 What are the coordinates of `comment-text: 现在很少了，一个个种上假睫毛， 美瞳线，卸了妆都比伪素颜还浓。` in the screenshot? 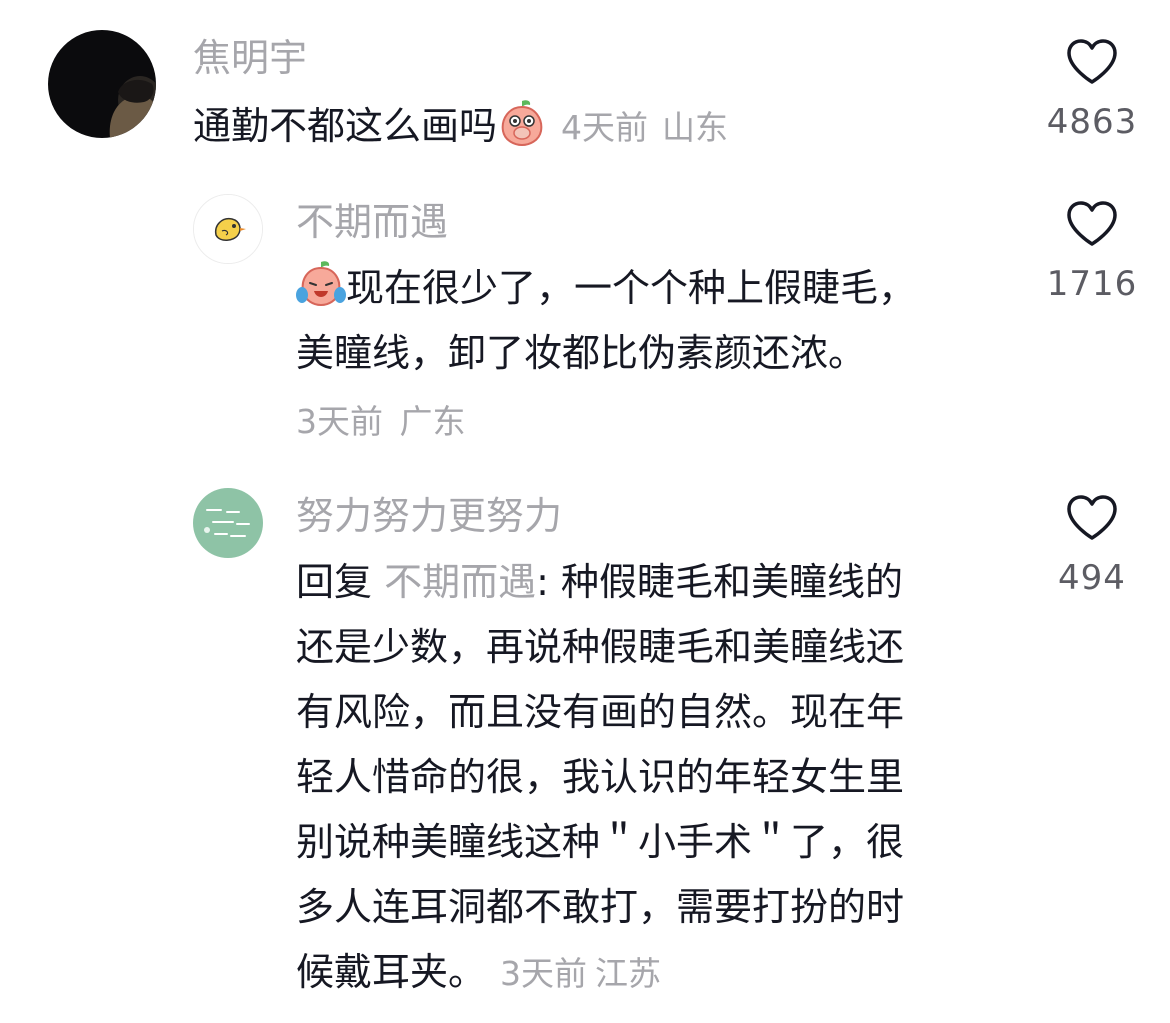 It's located at (606, 321).